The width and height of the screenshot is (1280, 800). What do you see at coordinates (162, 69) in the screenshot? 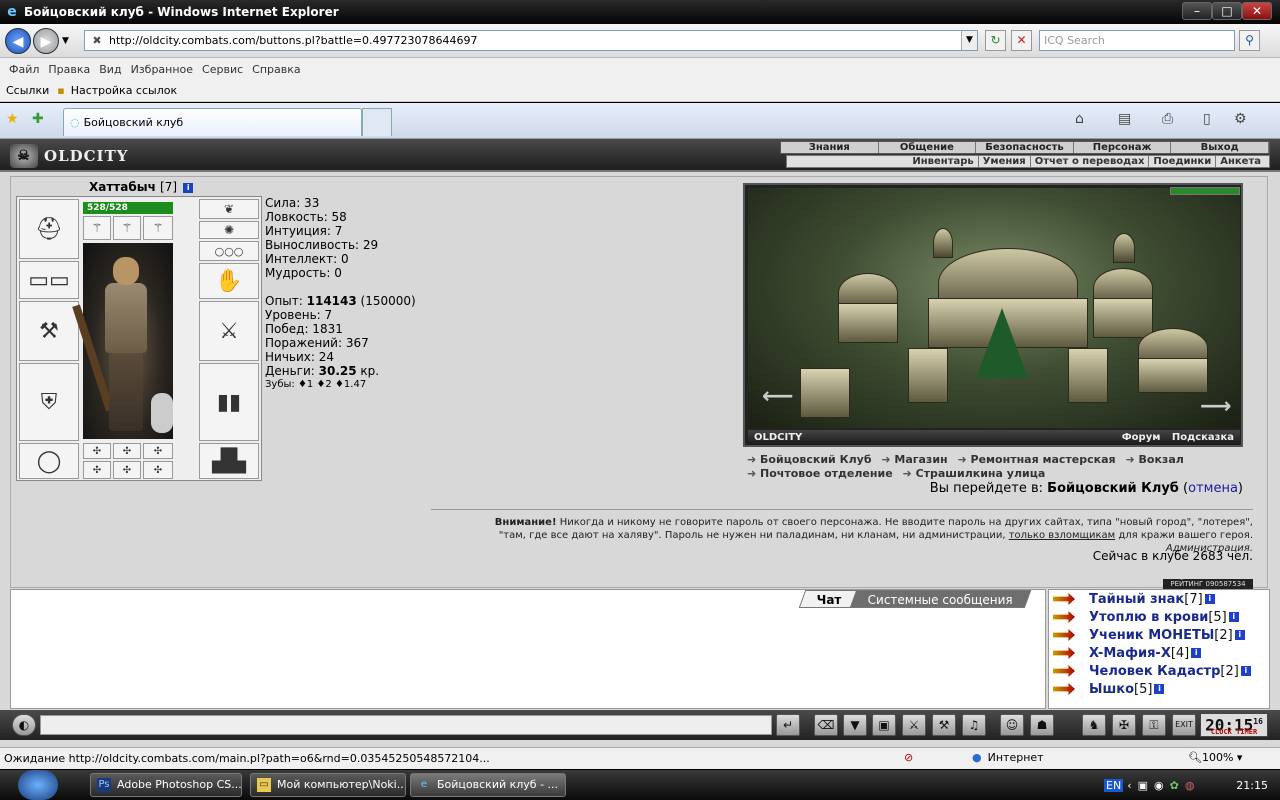
I see `menu-favorites: Избранное` at bounding box center [162, 69].